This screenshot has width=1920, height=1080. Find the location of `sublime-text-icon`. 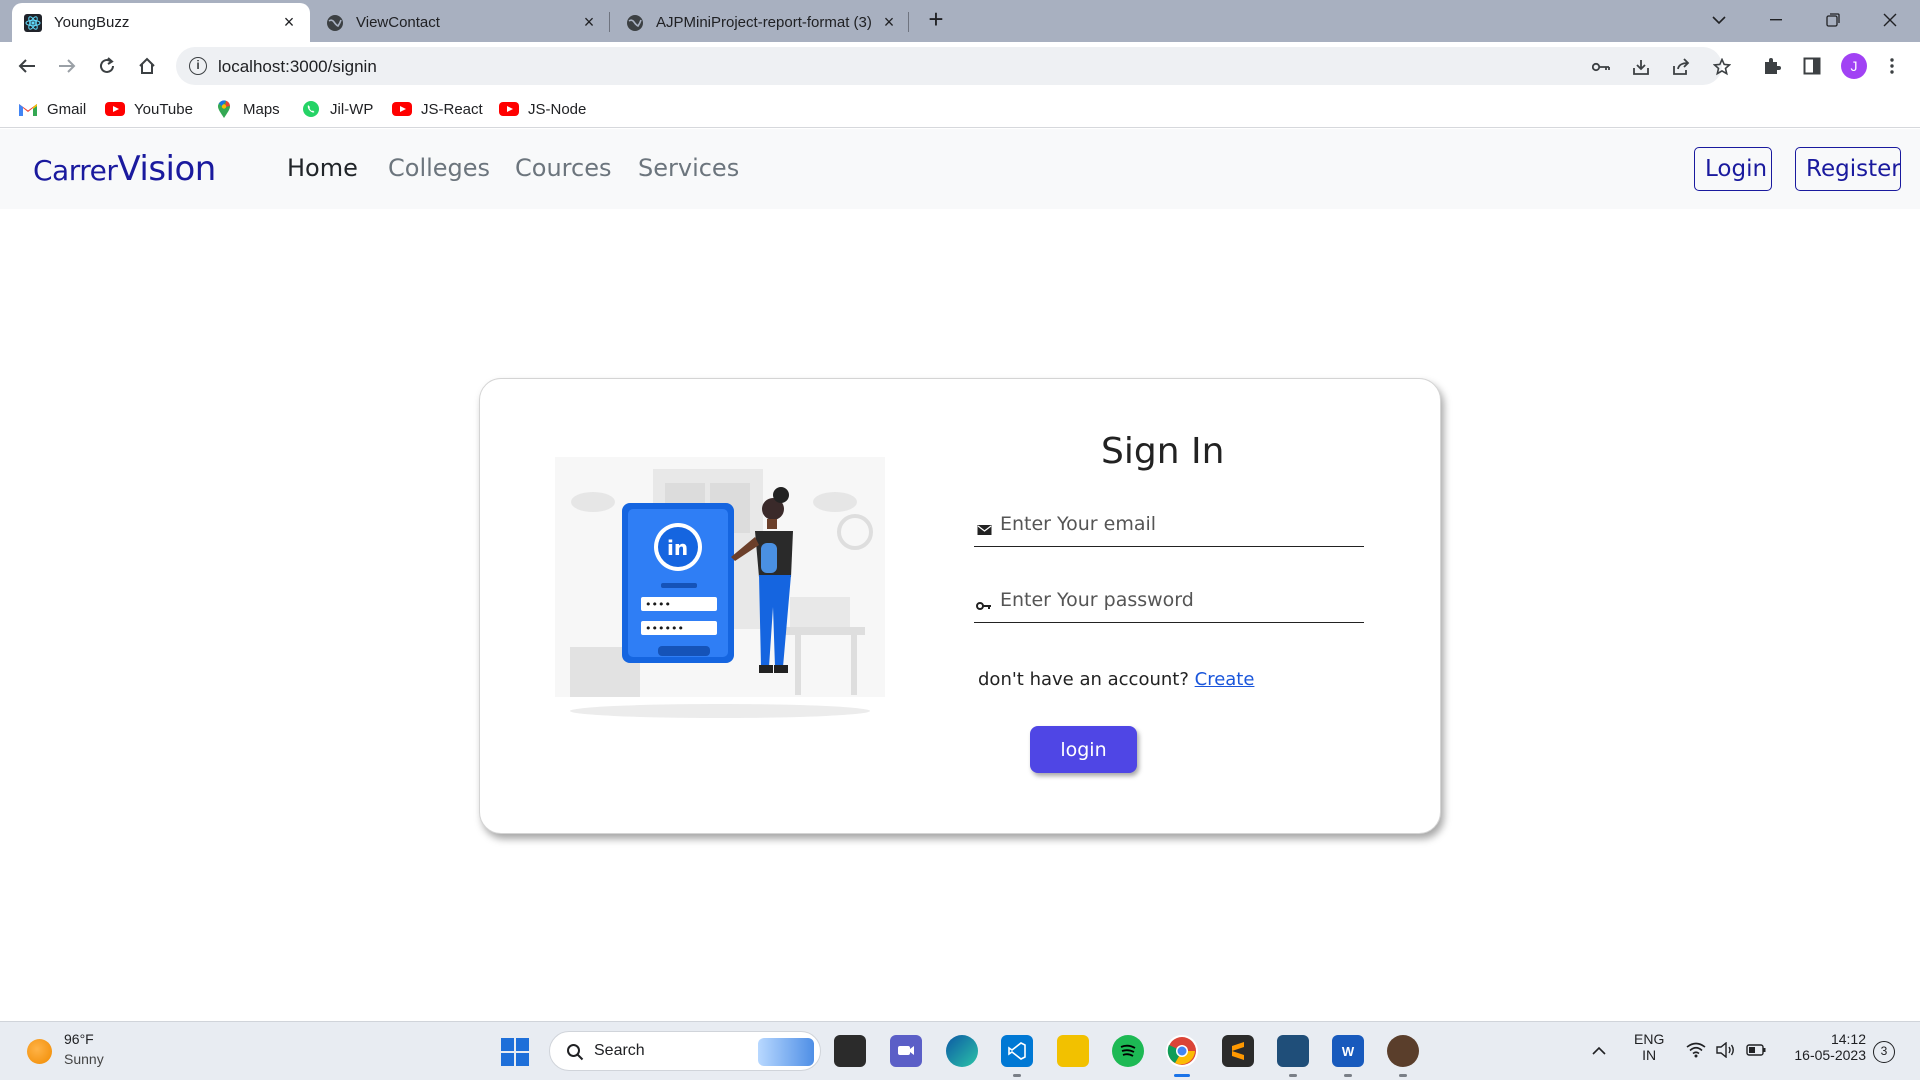

sublime-text-icon is located at coordinates (1238, 1051).